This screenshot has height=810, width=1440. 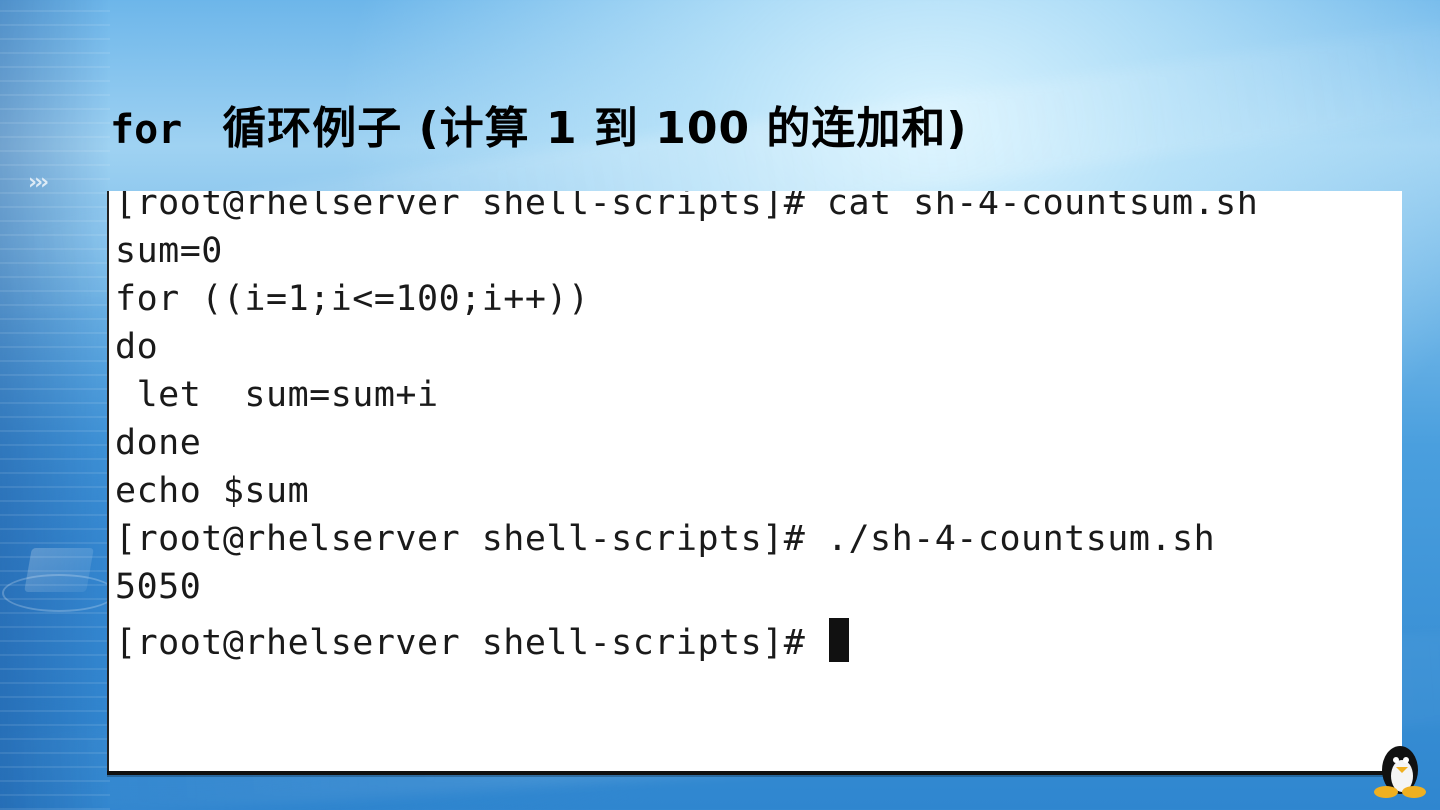 I want to click on terminal-cursor, so click(x=838, y=640).